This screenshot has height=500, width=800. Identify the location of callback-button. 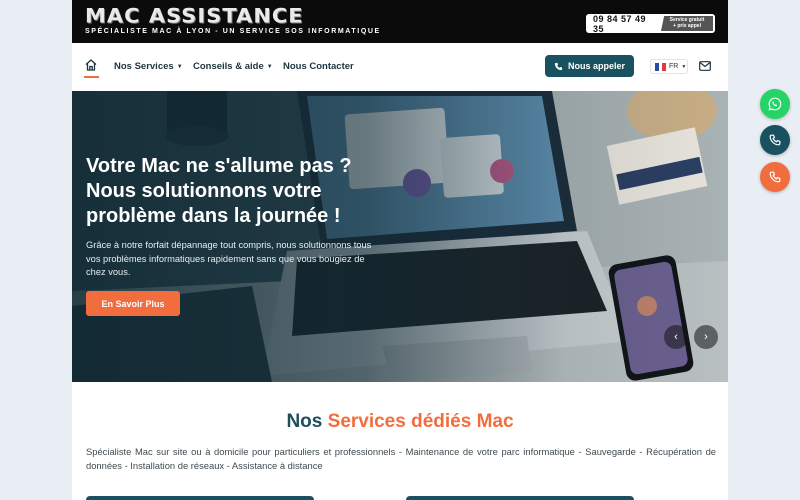
(775, 177).